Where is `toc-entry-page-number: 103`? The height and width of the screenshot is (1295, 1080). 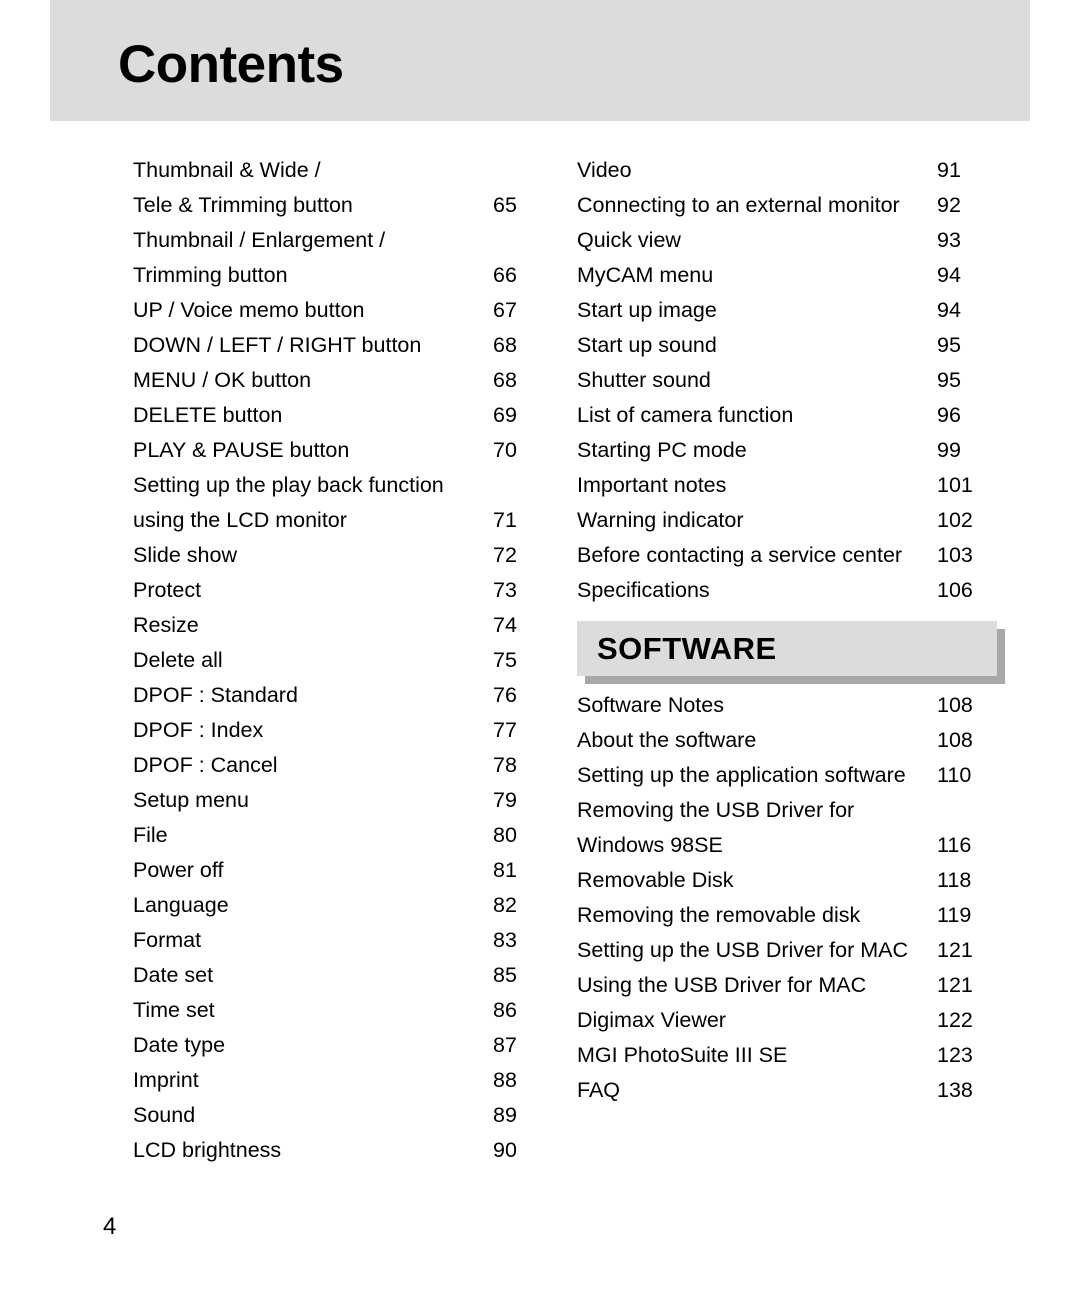
toc-entry-page-number: 103 is located at coordinates (955, 555).